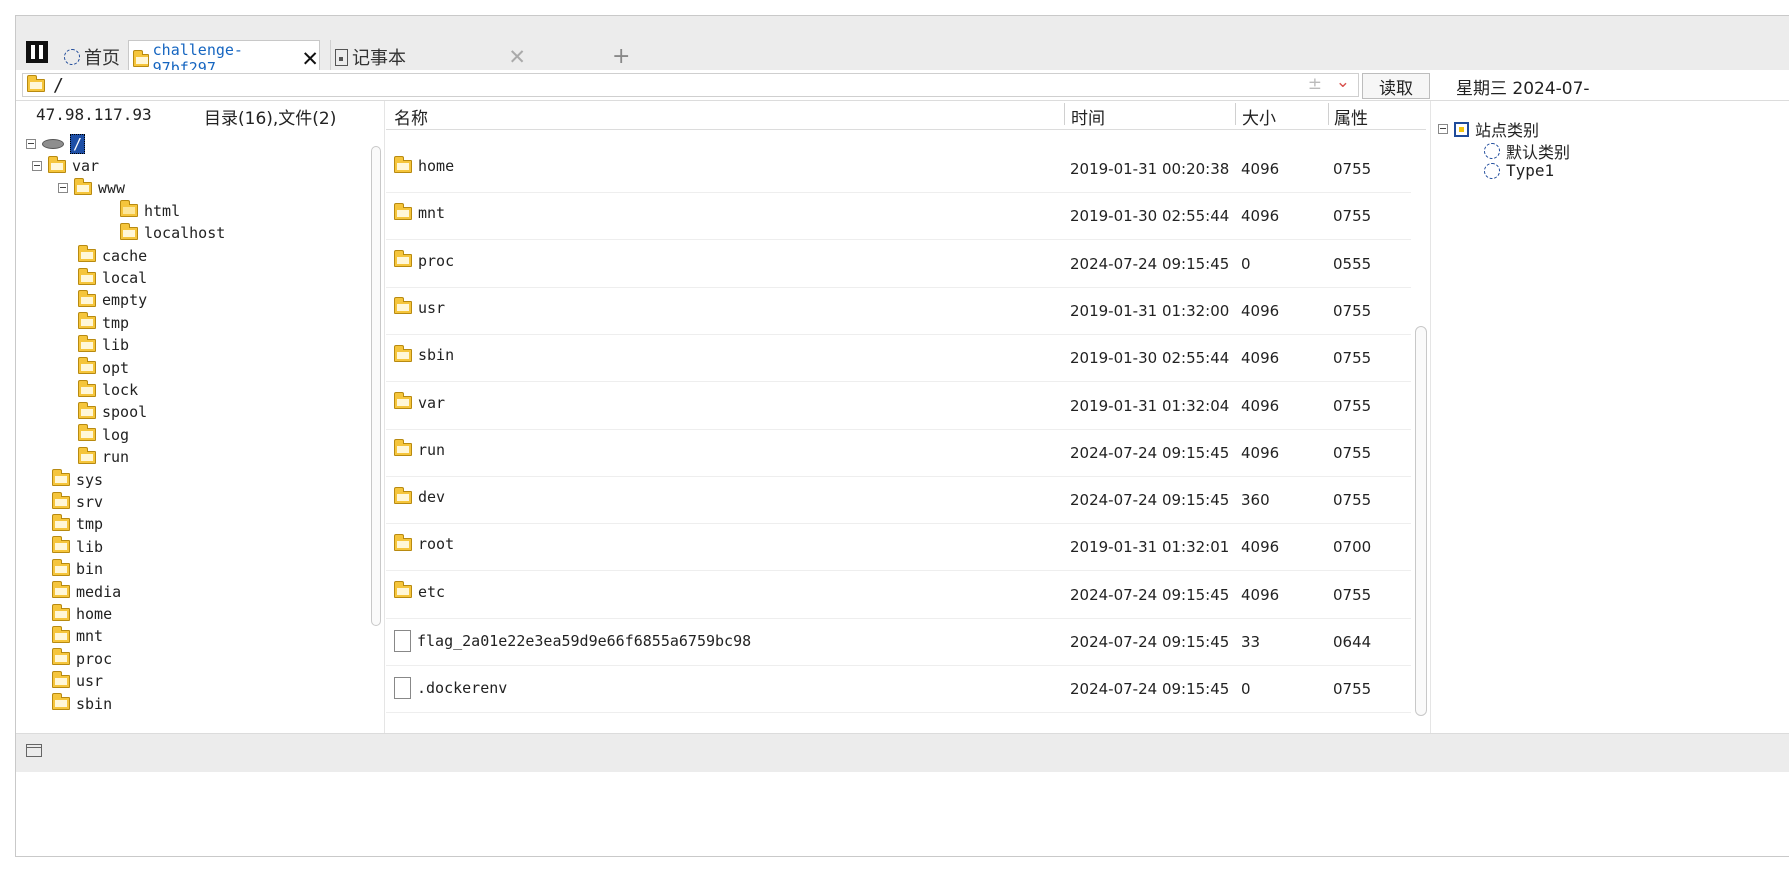 The width and height of the screenshot is (1789, 870). I want to click on tree-item: mnt, so click(78, 635).